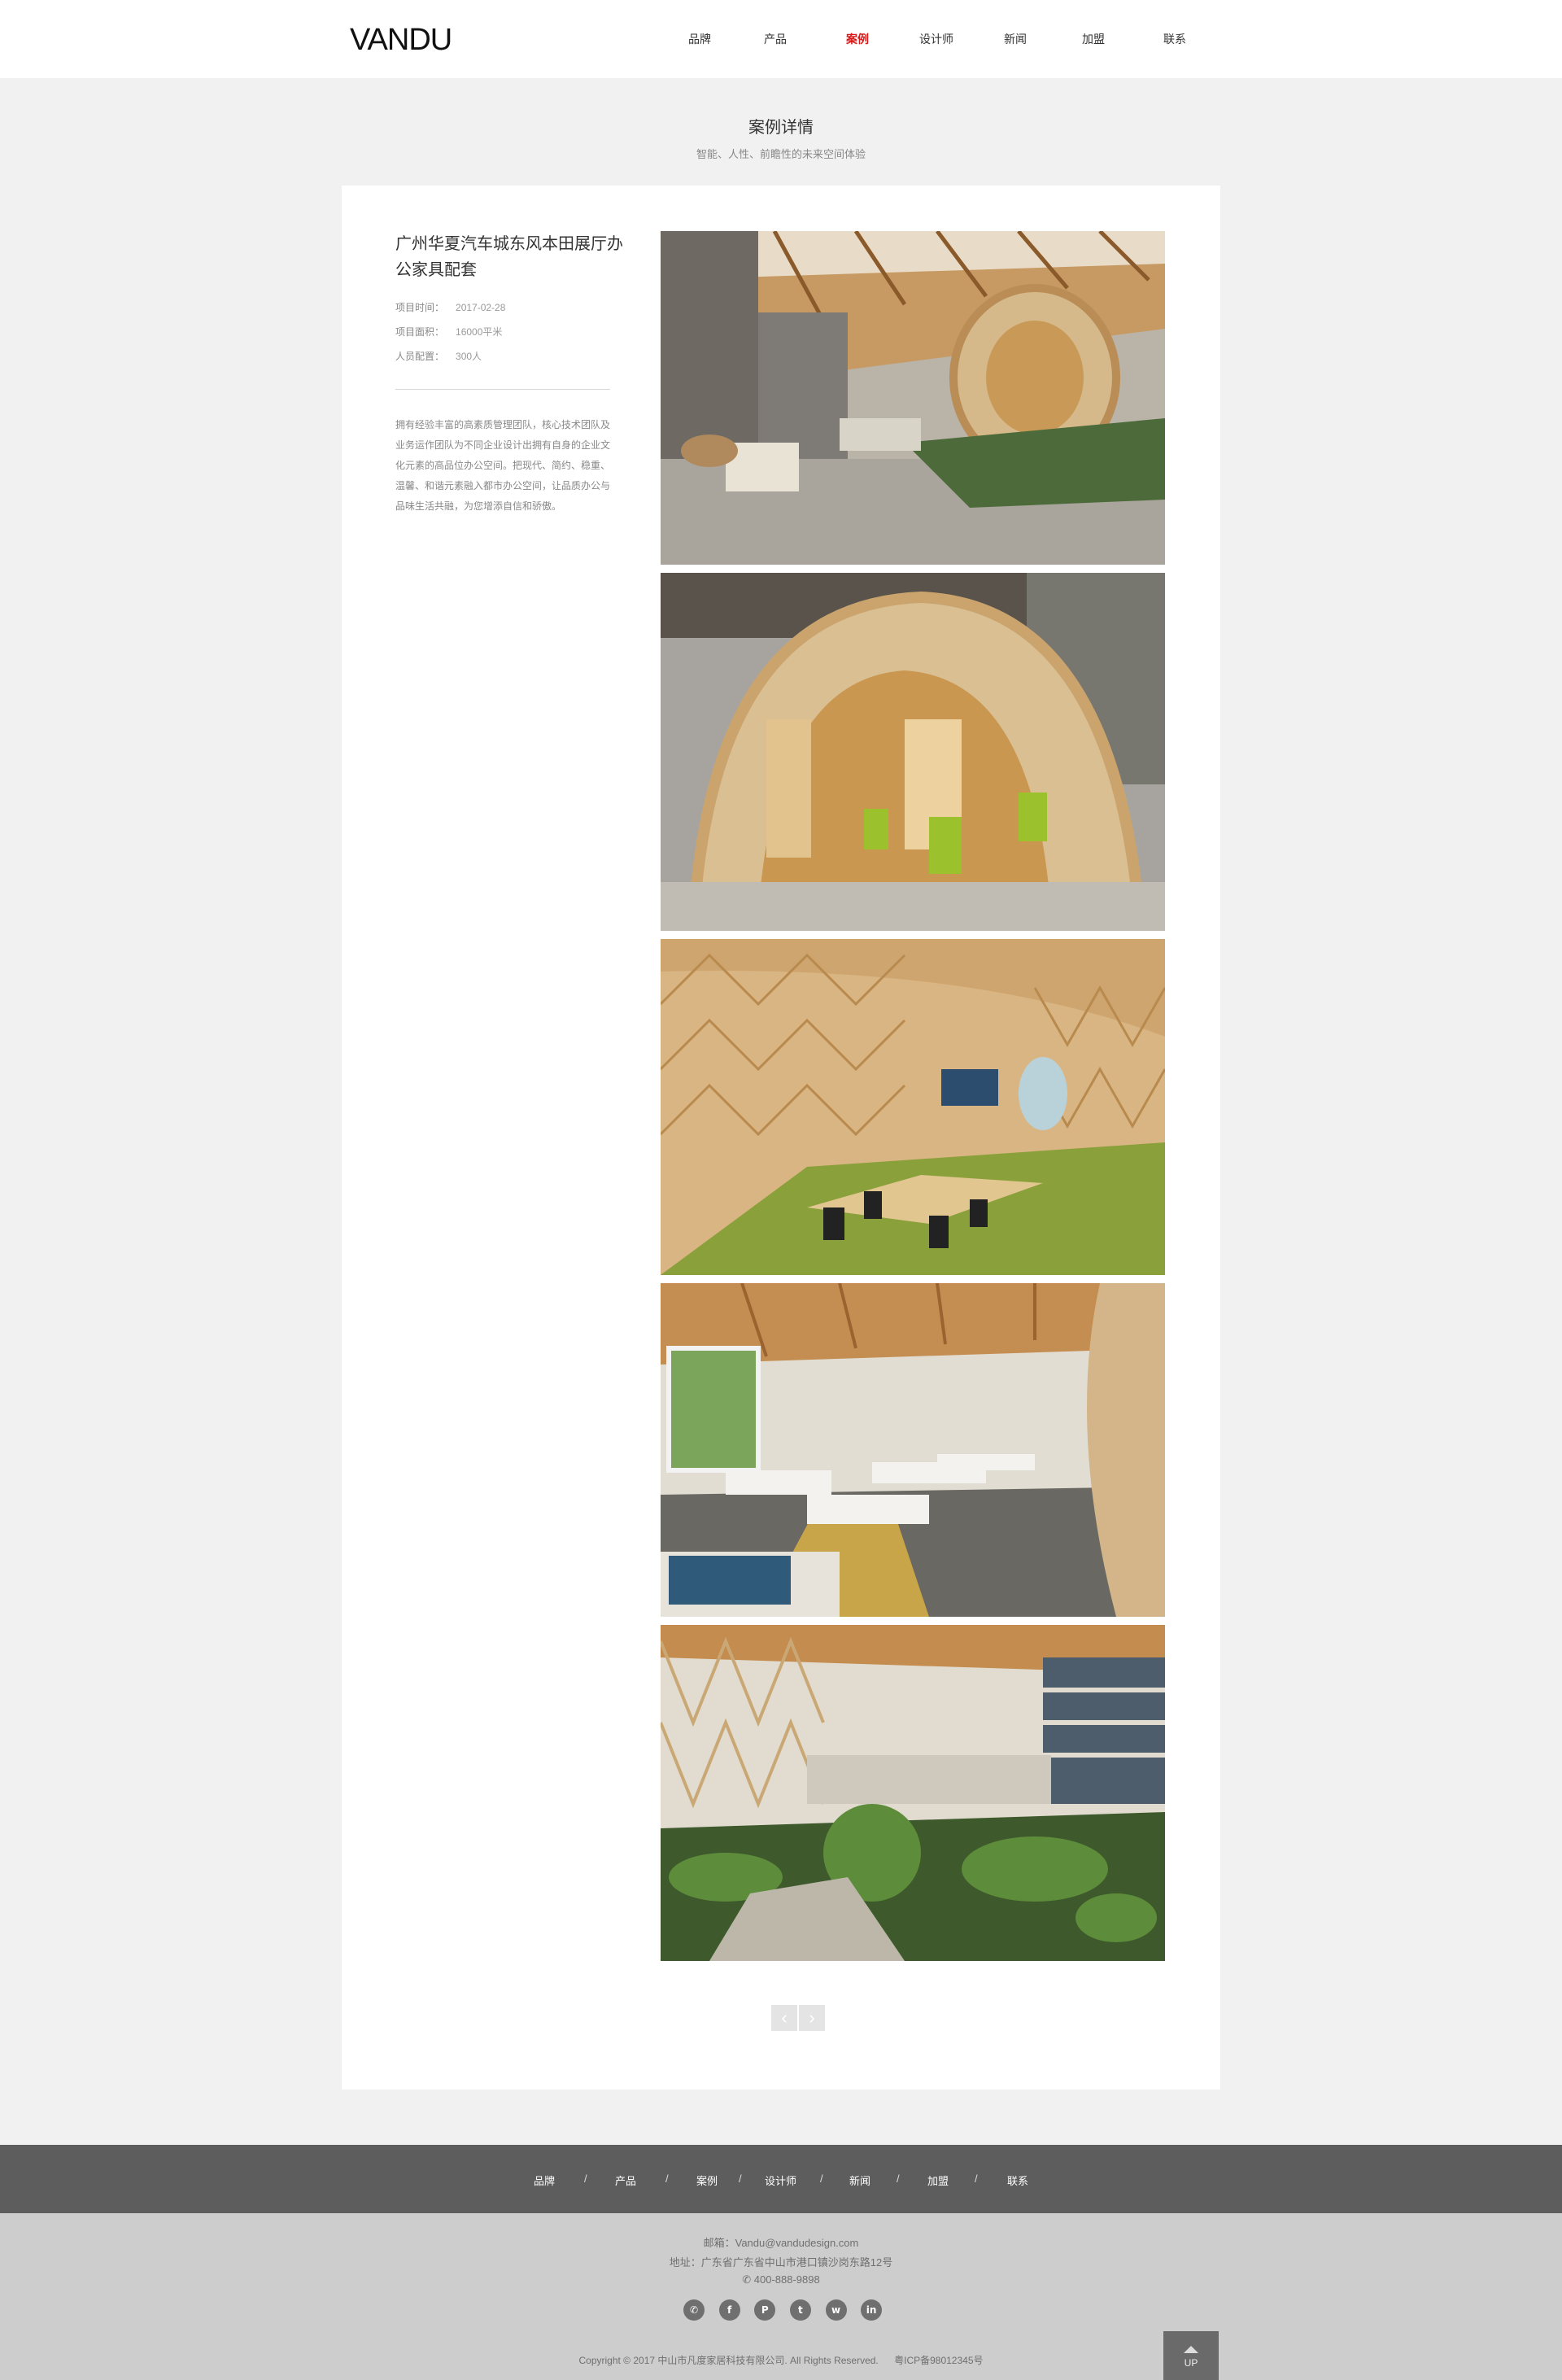 The image size is (1562, 2380). I want to click on facebook-icon: f, so click(729, 2310).